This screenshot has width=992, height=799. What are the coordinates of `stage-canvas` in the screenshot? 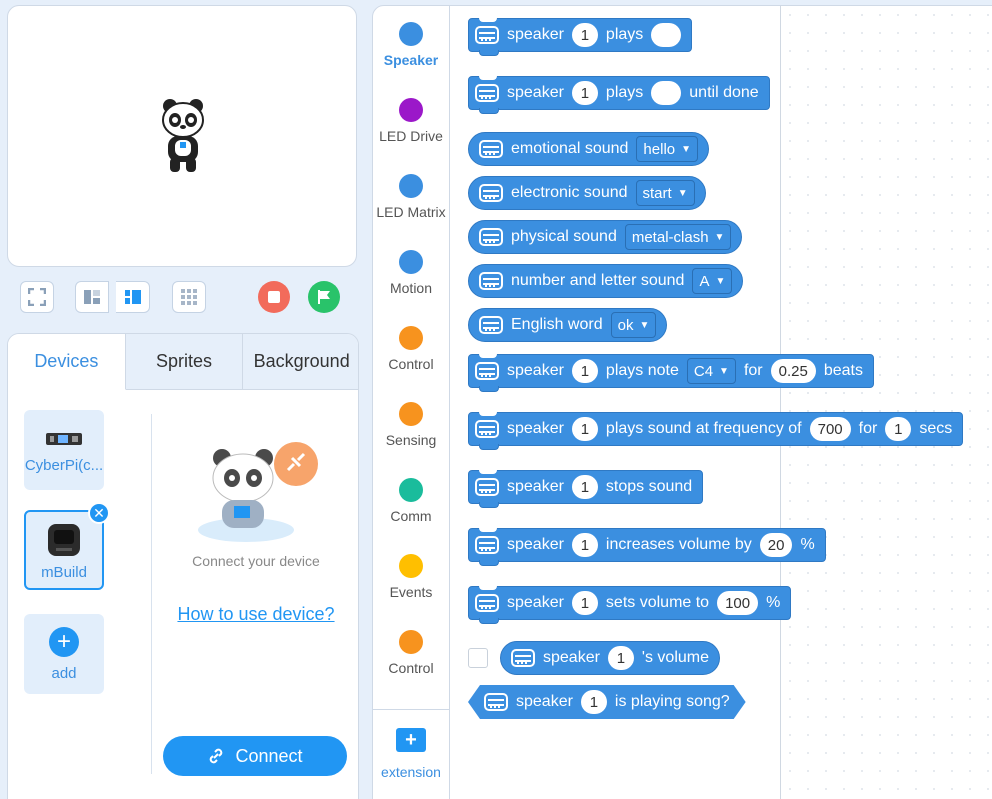 It's located at (182, 136).